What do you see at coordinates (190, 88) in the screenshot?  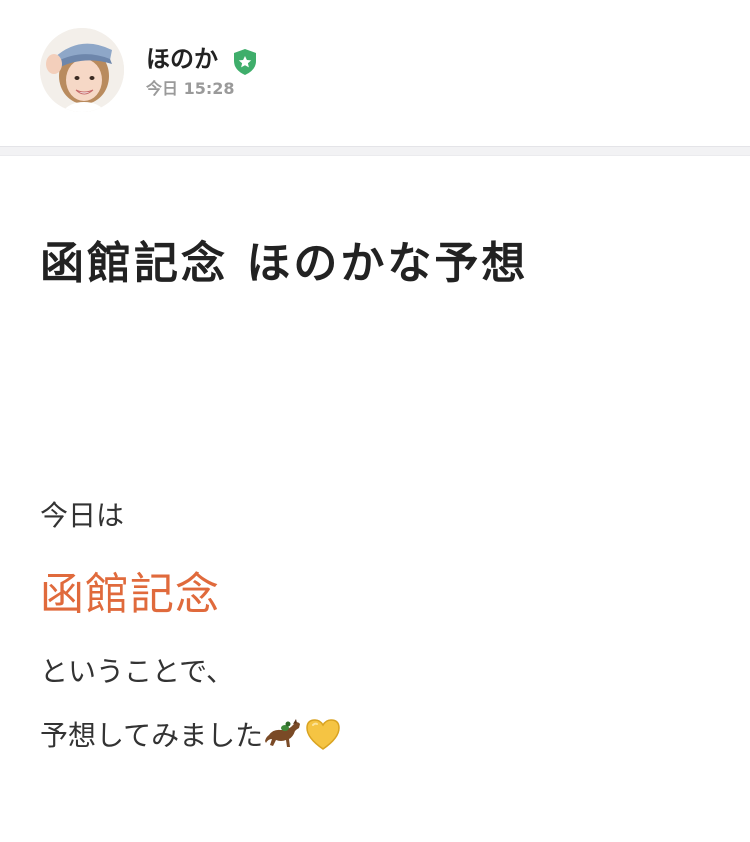 I see `post-timestamp: 今日 15:28` at bounding box center [190, 88].